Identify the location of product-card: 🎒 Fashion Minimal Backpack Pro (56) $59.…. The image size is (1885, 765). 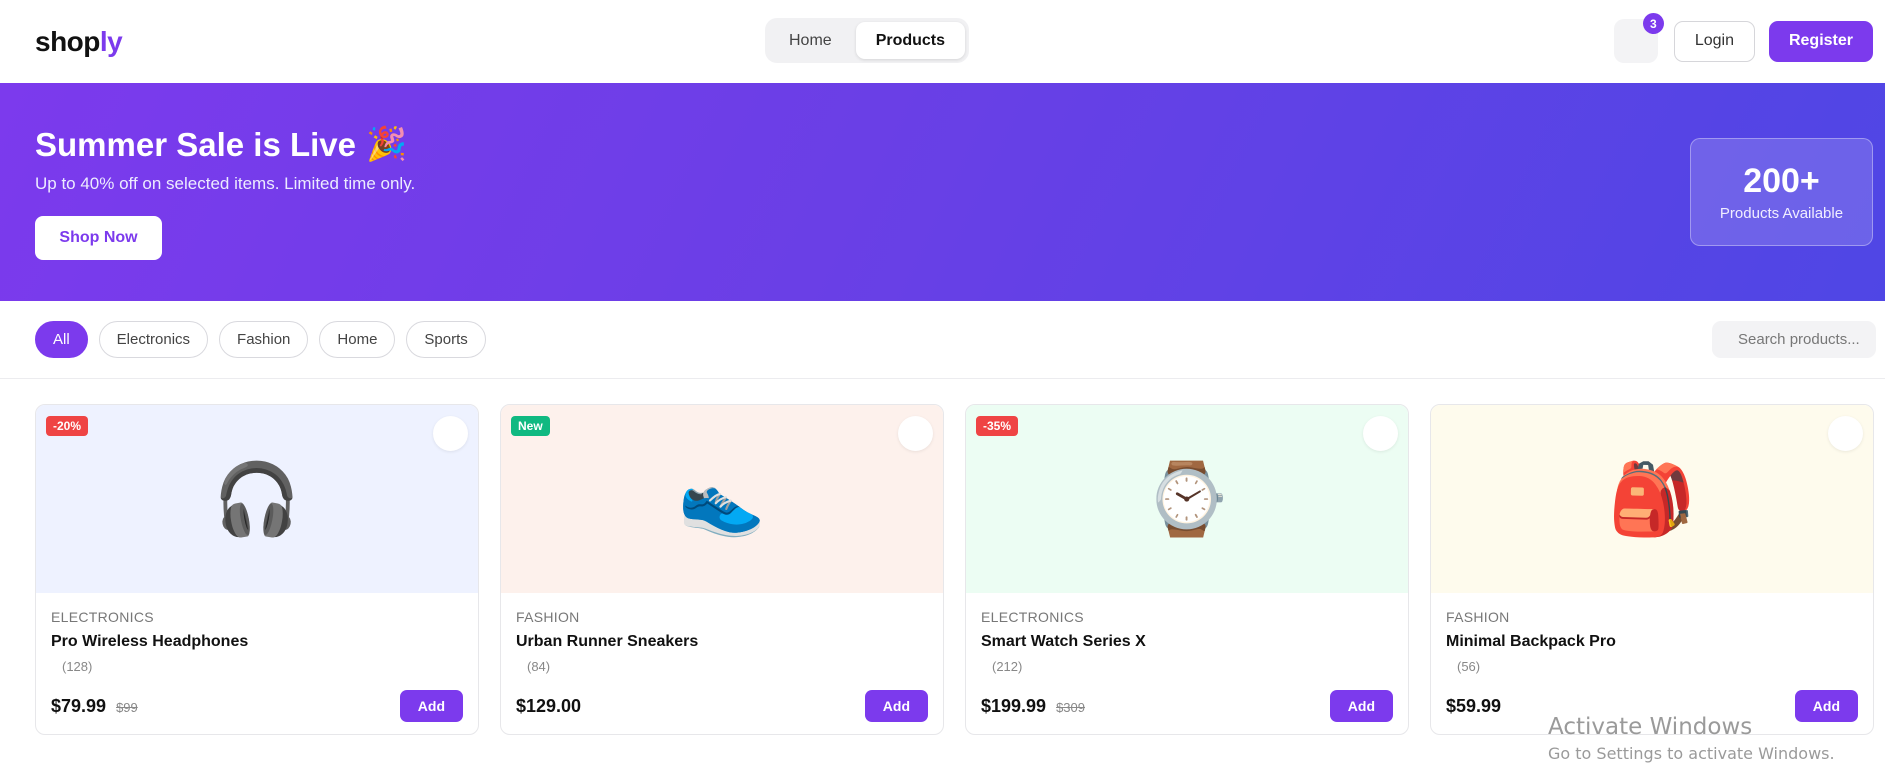
(1652, 569).